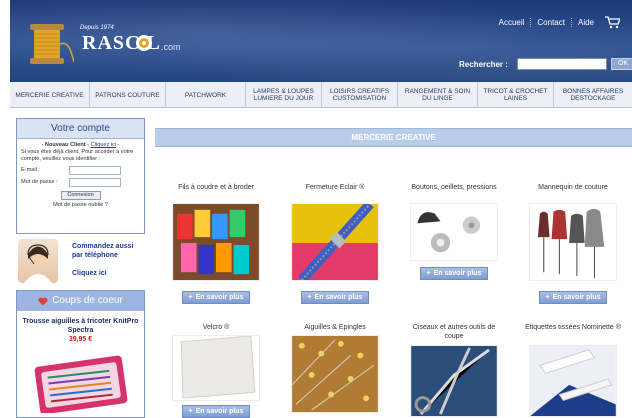  I want to click on cart-icon, so click(612, 22).